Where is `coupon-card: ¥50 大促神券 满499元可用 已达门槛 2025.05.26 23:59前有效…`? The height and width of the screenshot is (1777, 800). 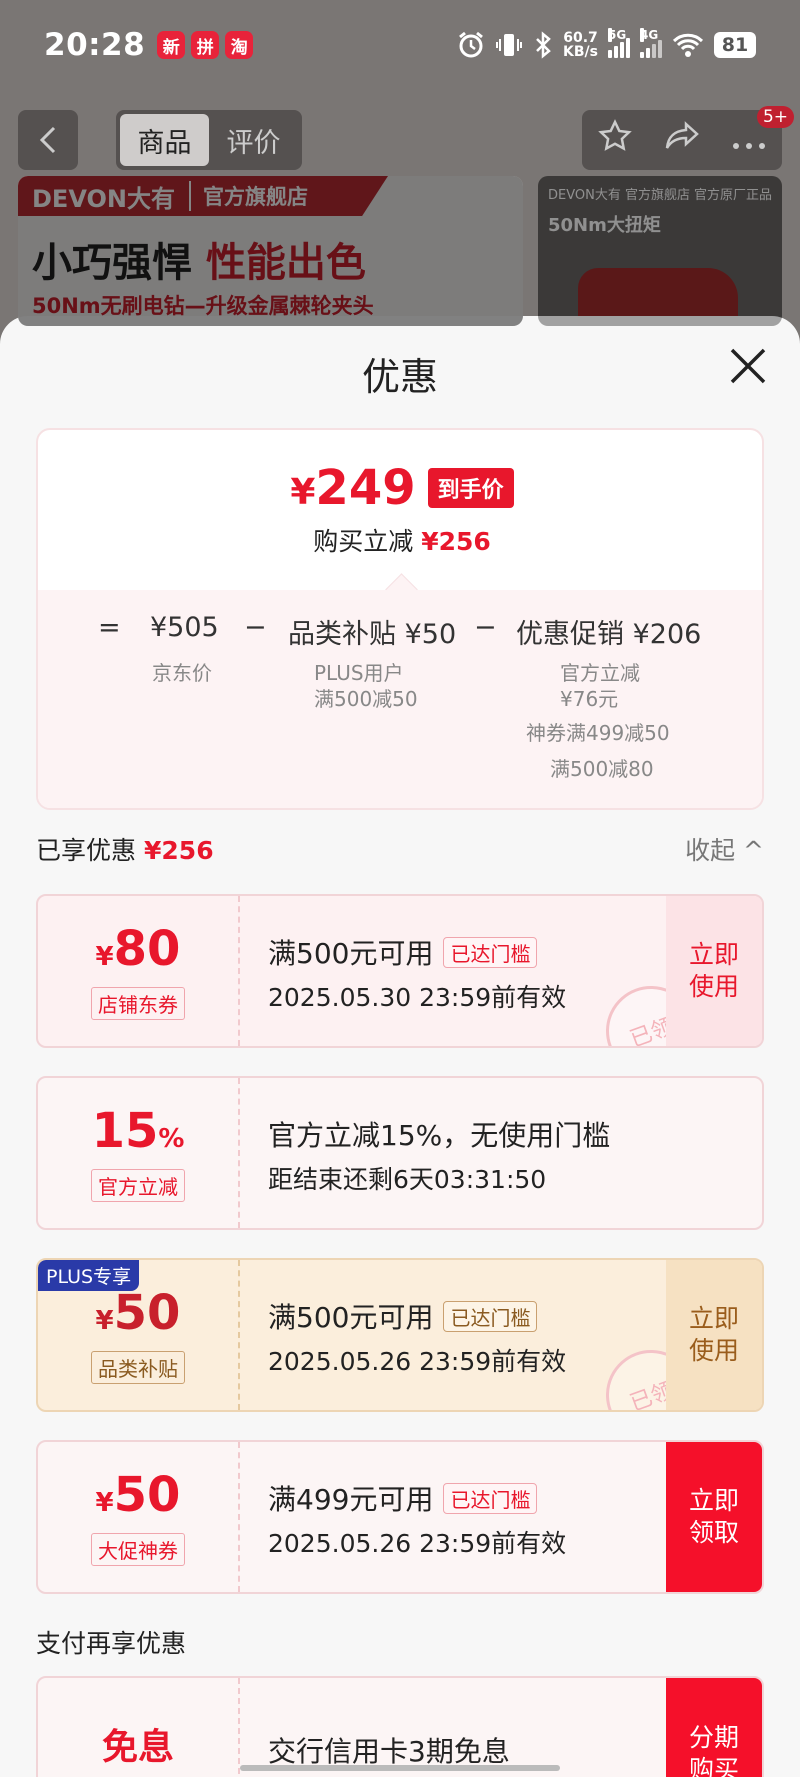
coupon-card: ¥50 大促神券 满499元可用 已达门槛 2025.05.26 23:59前有效… is located at coordinates (400, 1517).